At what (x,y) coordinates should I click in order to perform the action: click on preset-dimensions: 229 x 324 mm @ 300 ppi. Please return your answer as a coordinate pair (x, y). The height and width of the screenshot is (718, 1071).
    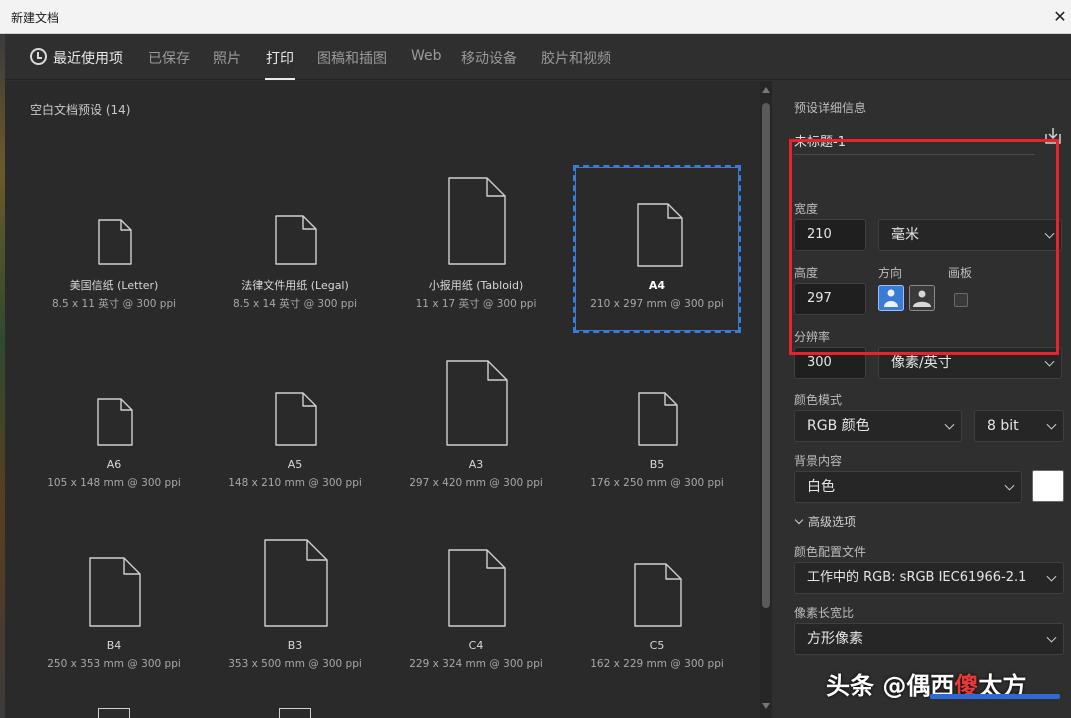
    Looking at the image, I should click on (476, 664).